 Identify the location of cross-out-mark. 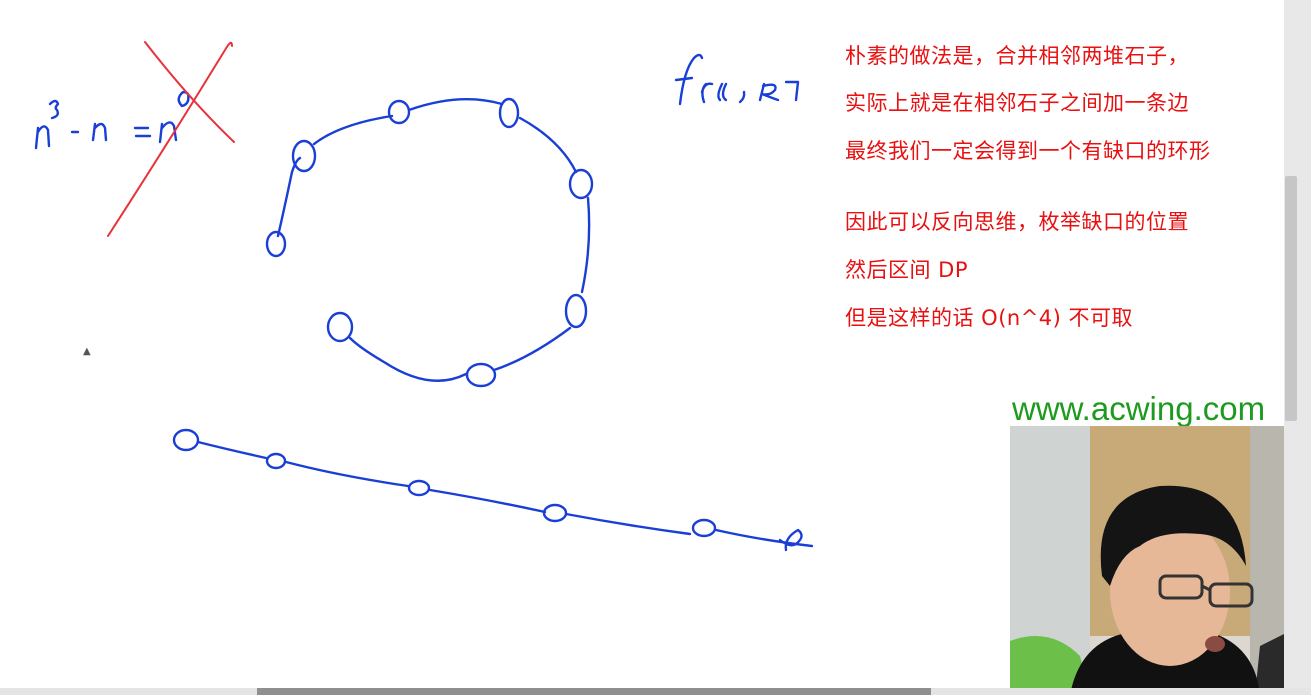
(171, 139).